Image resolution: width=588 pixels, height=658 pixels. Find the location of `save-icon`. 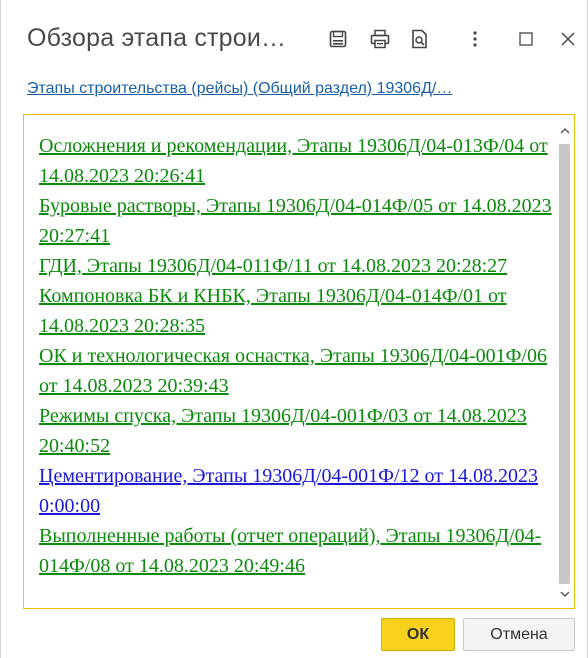

save-icon is located at coordinates (338, 39).